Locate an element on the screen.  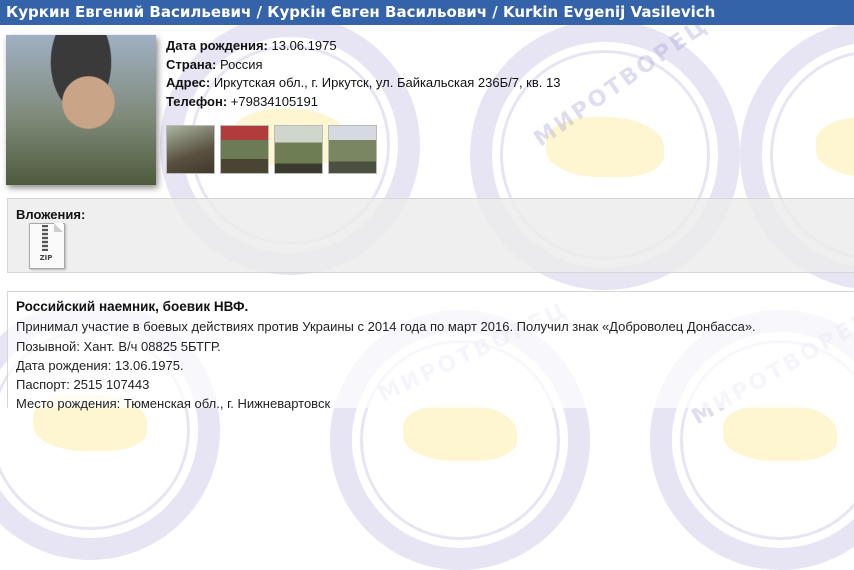
field-label: Страна: is located at coordinates (191, 64).